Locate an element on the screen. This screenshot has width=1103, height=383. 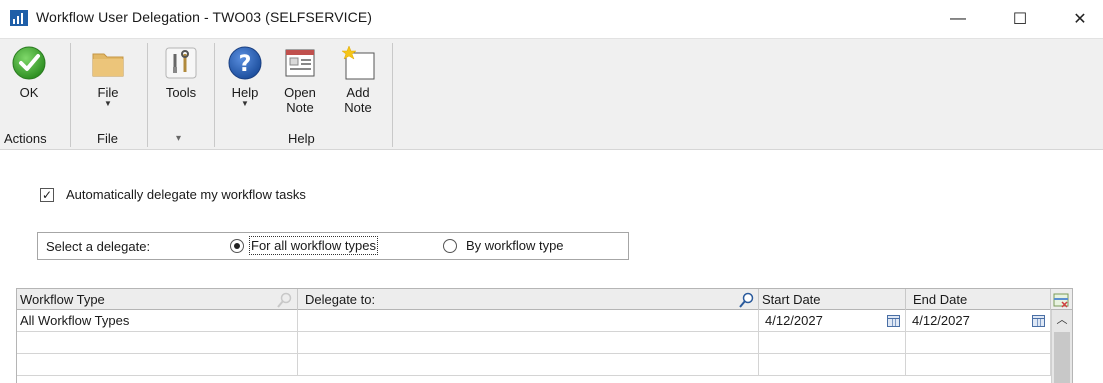
app-icon is located at coordinates (19, 18).